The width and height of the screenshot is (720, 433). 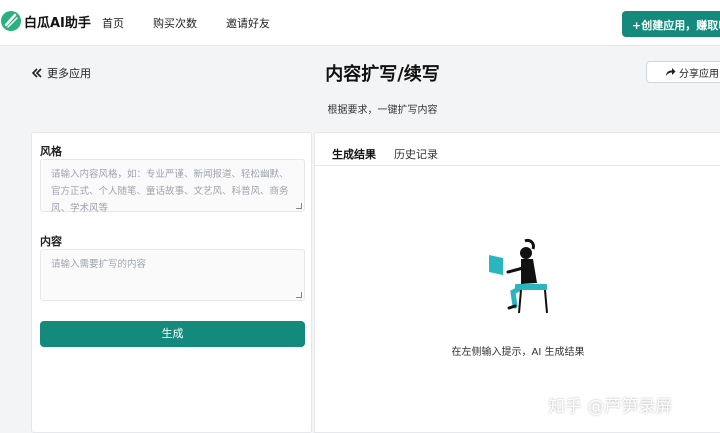 What do you see at coordinates (172, 334) in the screenshot?
I see `generate-button: 生成` at bounding box center [172, 334].